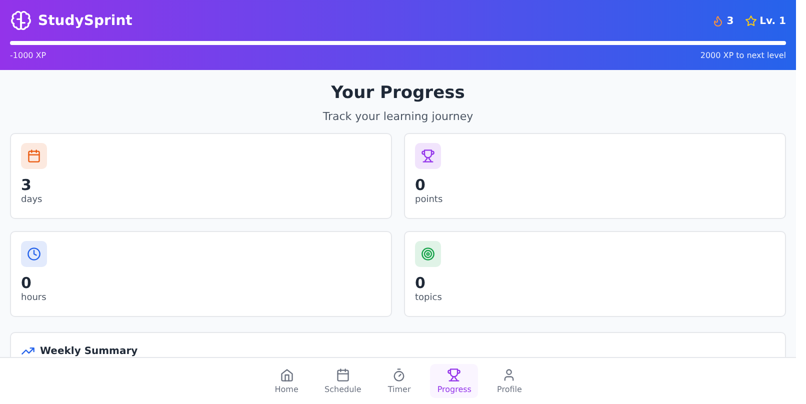  I want to click on stat-unit: points, so click(429, 200).